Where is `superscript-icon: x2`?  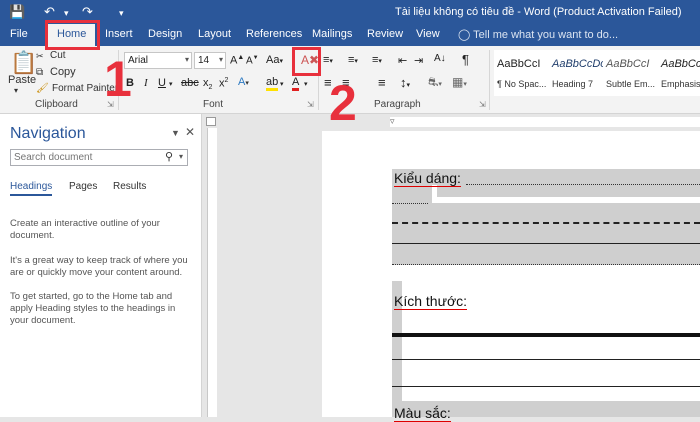 superscript-icon: x2 is located at coordinates (223, 83).